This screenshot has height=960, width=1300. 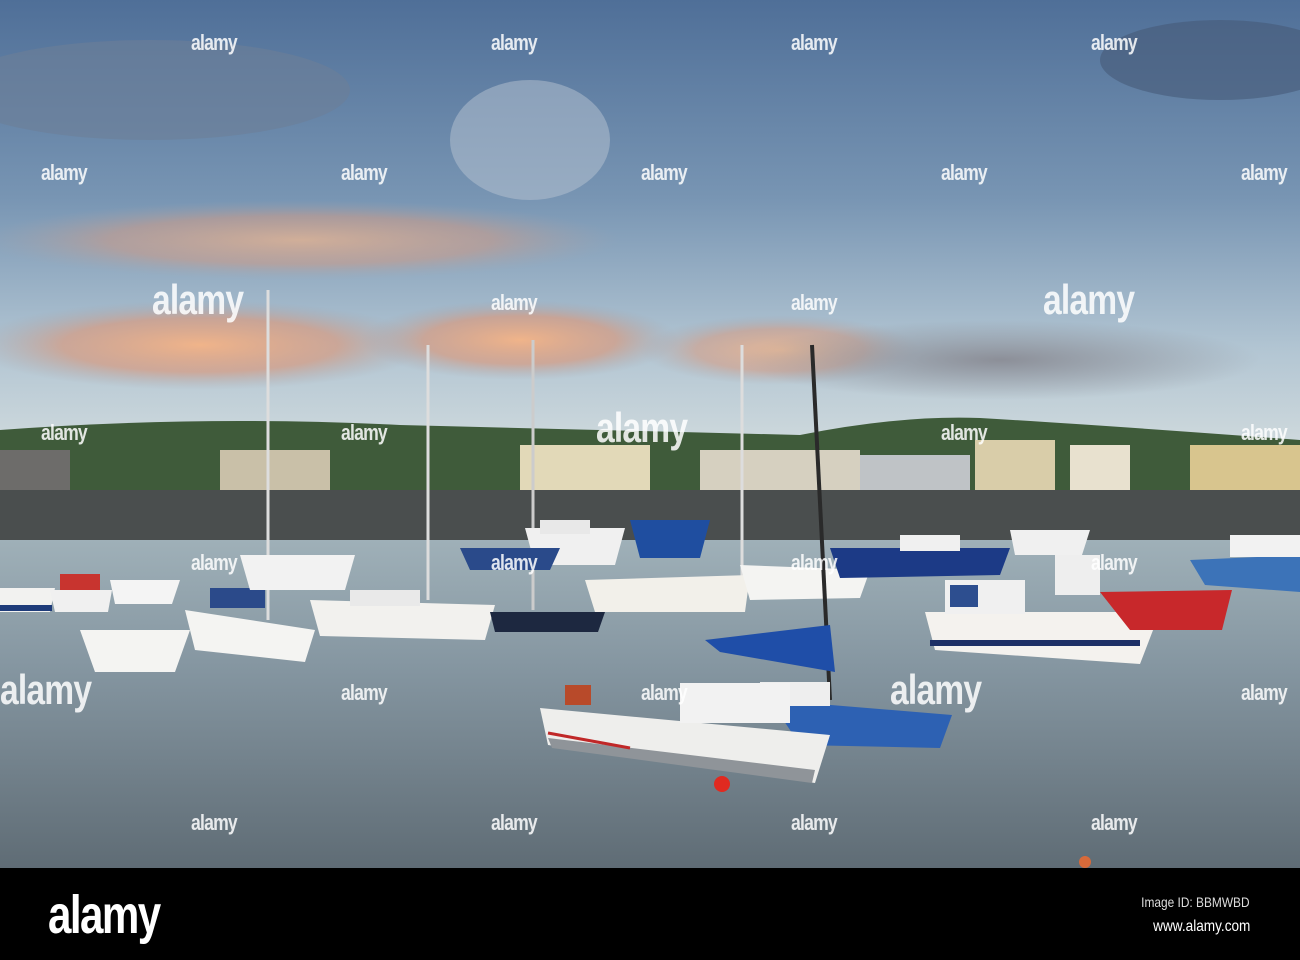 What do you see at coordinates (650, 914) in the screenshot?
I see `footer-bar: alamy Image ID: BBMWBD www.alamy.com` at bounding box center [650, 914].